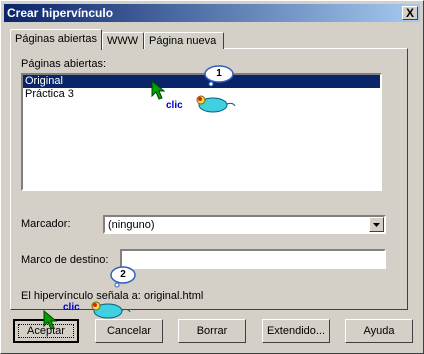  What do you see at coordinates (212, 13) in the screenshot?
I see `title-bar: Crear hipervínculo X` at bounding box center [212, 13].